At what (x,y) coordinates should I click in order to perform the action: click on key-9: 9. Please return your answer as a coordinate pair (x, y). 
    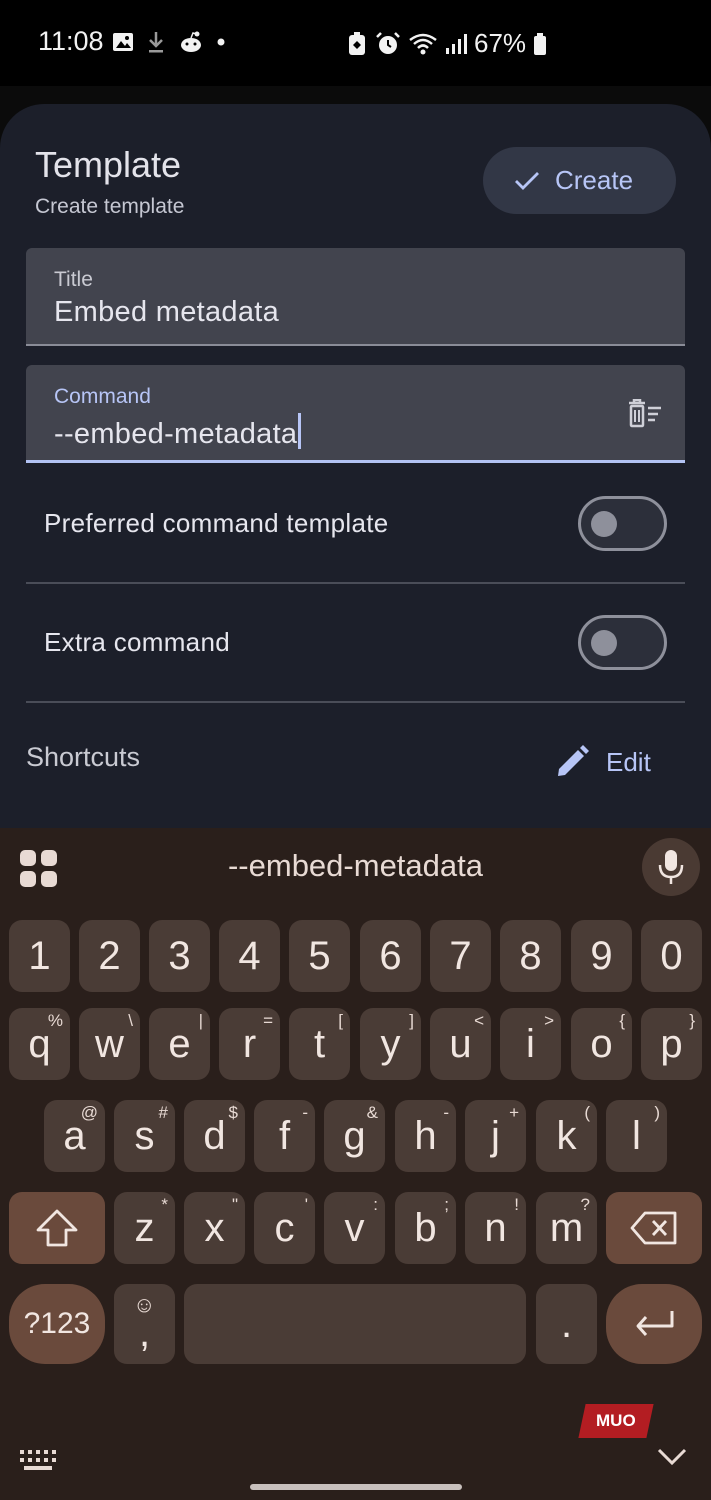
    Looking at the image, I should click on (601, 956).